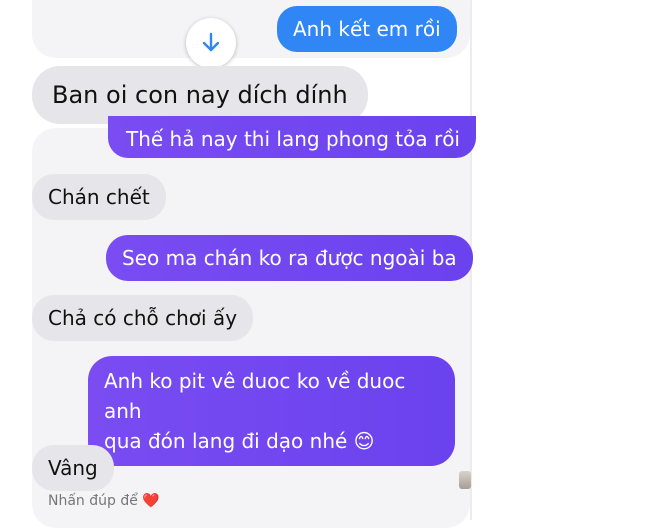 The image size is (650, 528). I want to click on message-text-line-1: Anh ko pit vê duoc ko về duoc anh, so click(255, 396).